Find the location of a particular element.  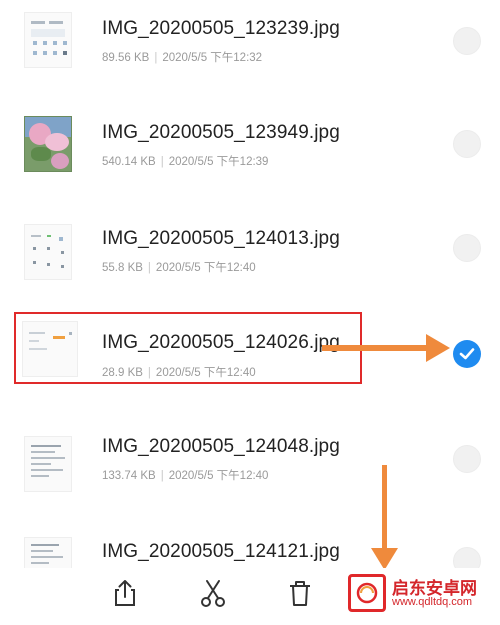

watermark-url: www.qdltdq.com is located at coordinates (432, 602).